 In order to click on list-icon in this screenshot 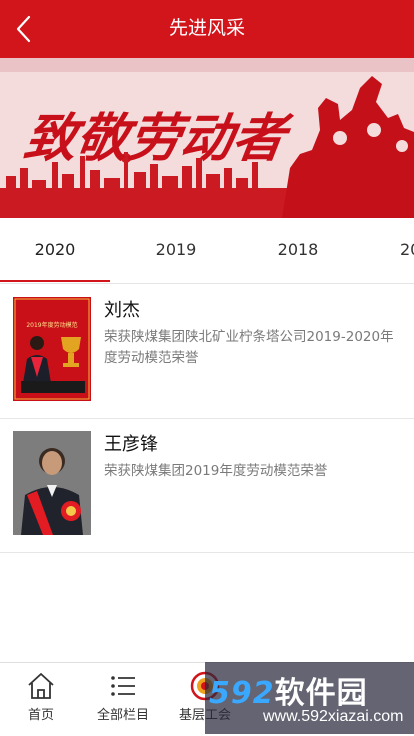, I will do `click(123, 686)`.